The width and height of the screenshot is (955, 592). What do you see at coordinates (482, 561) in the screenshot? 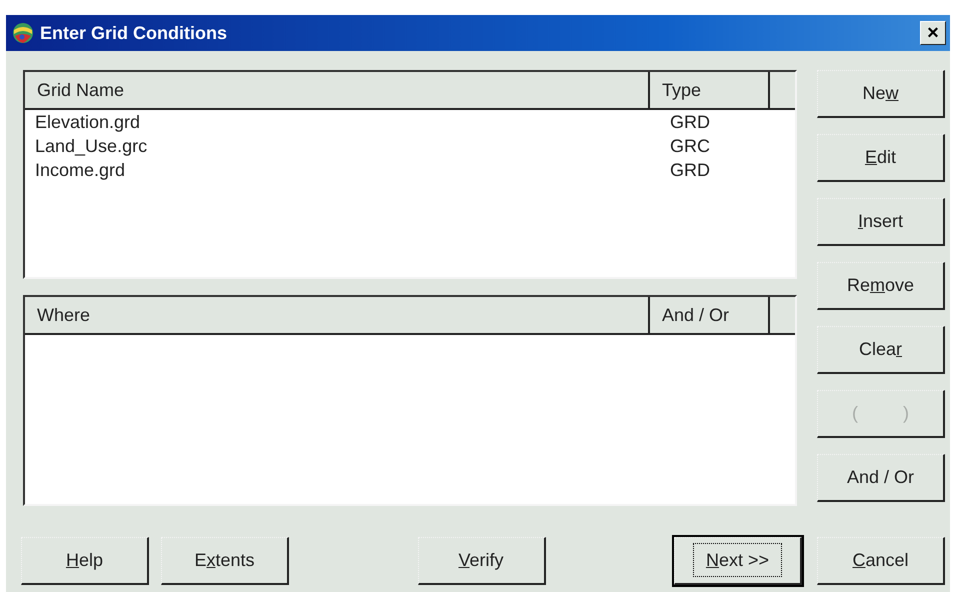
I see `dialog-button: Verify` at bounding box center [482, 561].